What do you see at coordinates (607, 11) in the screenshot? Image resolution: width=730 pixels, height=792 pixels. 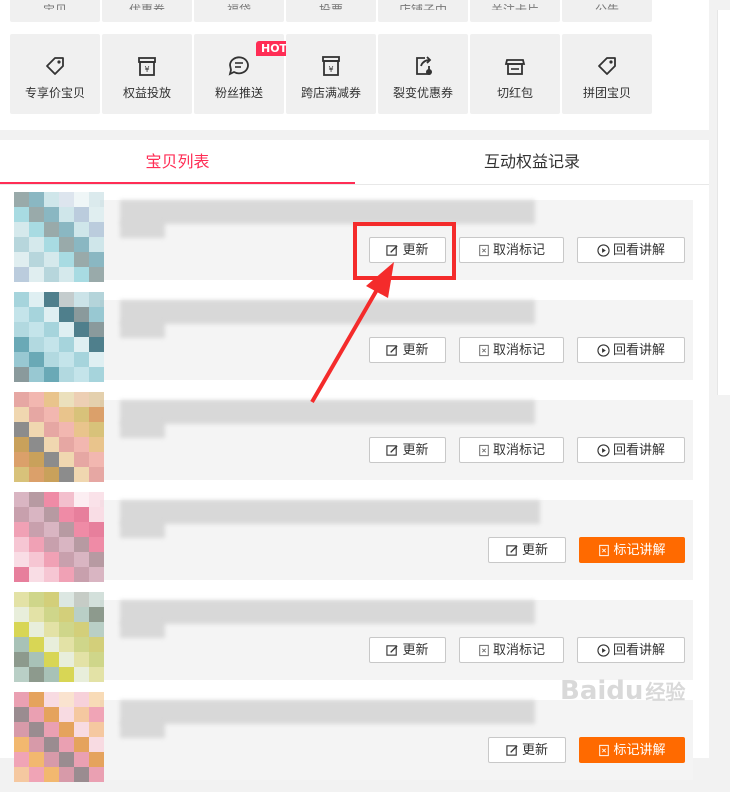 I see `tool-tile-partial: 公告` at bounding box center [607, 11].